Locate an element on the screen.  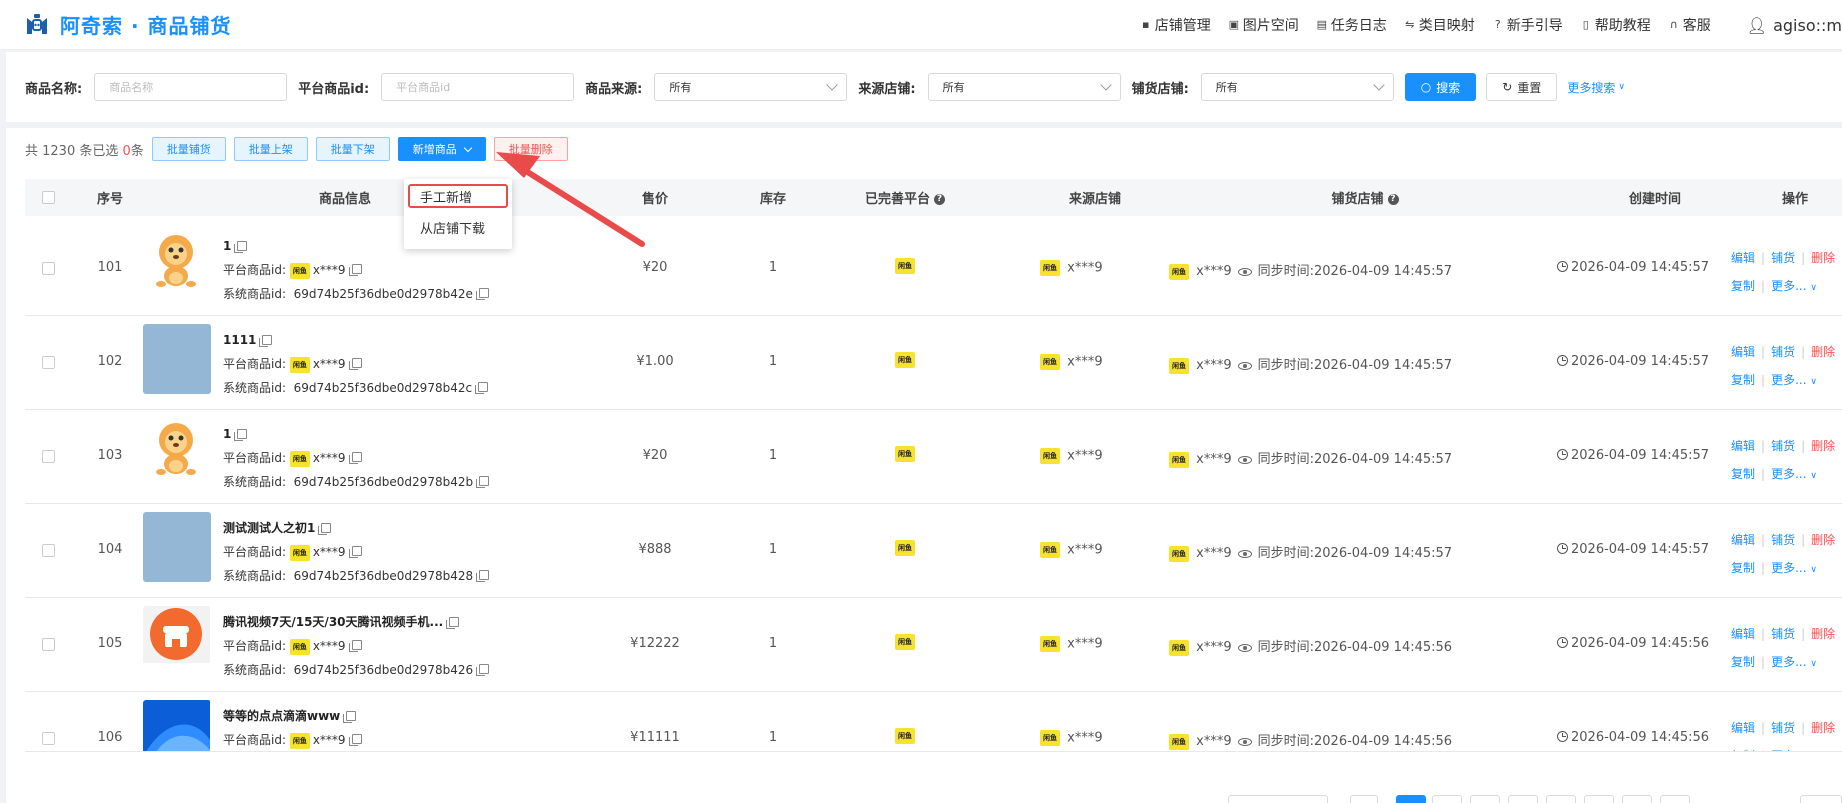
batch-up-button: 批量上架 is located at coordinates (270, 149).